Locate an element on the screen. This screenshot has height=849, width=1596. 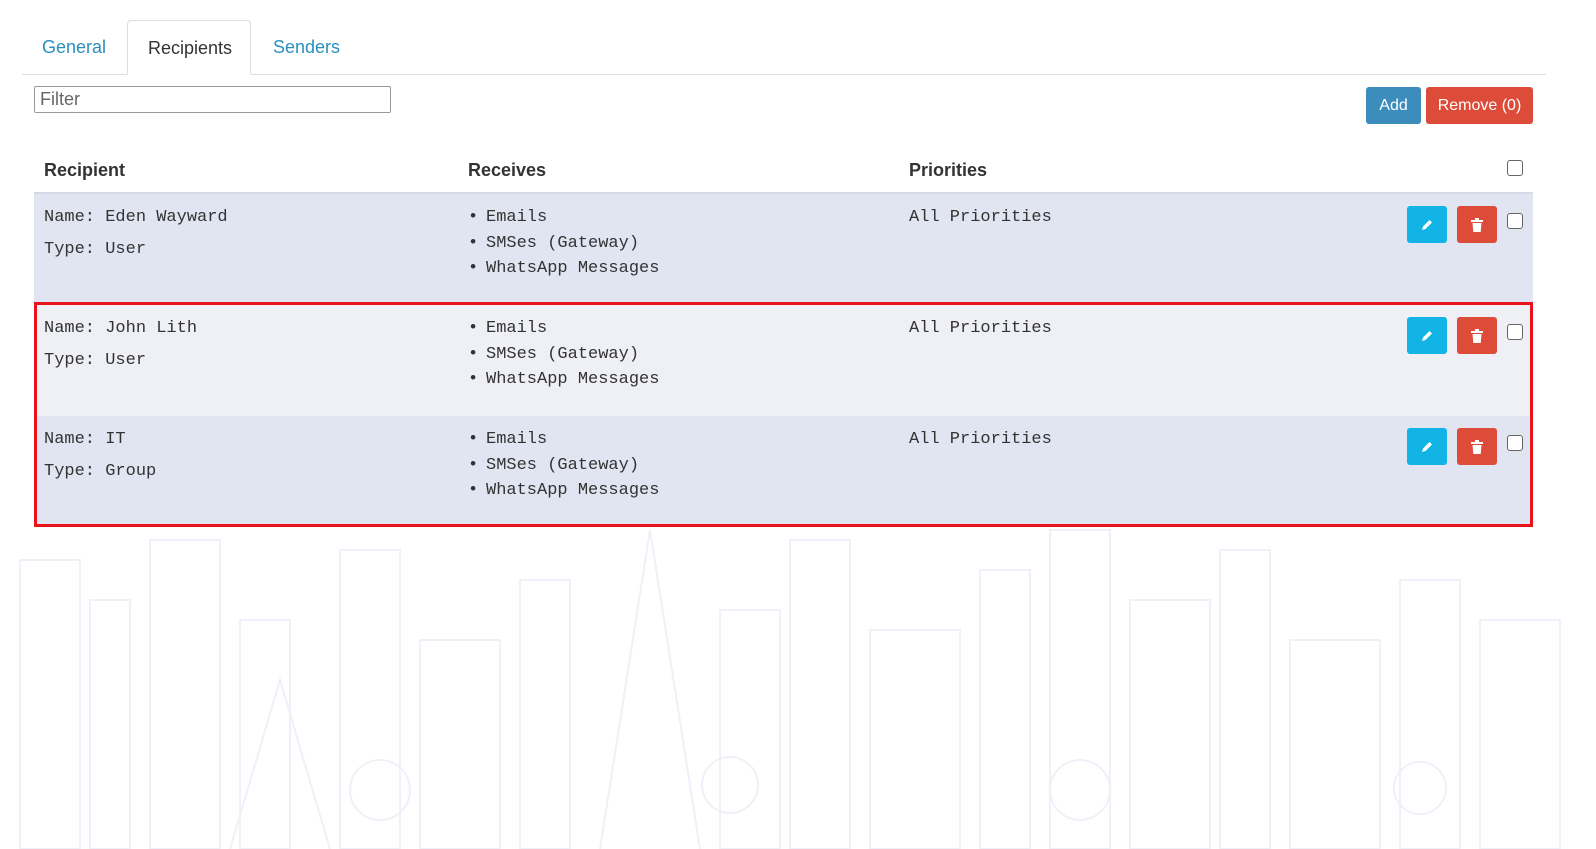
remove-button: Remove (0) is located at coordinates (1479, 105).